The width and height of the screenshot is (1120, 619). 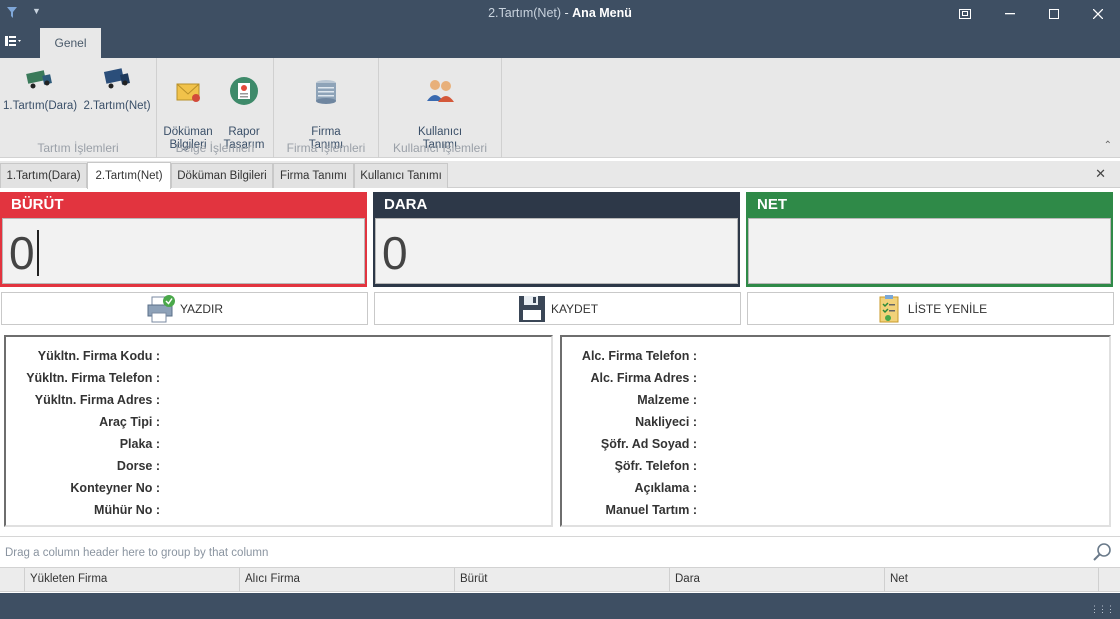 What do you see at coordinates (183, 251) in the screenshot?
I see `gross-weight-field: 0` at bounding box center [183, 251].